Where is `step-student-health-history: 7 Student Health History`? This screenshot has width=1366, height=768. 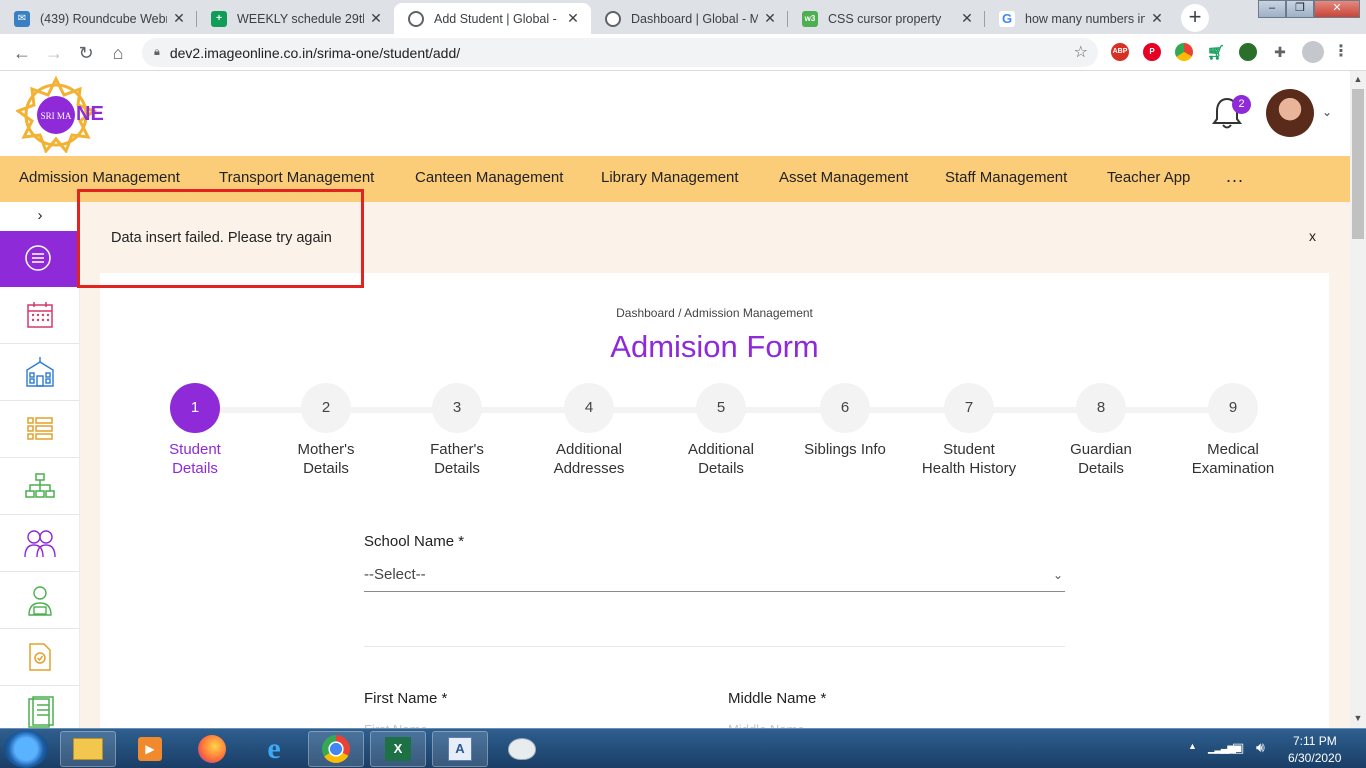 step-student-health-history: 7 Student Health History is located at coordinates (969, 430).